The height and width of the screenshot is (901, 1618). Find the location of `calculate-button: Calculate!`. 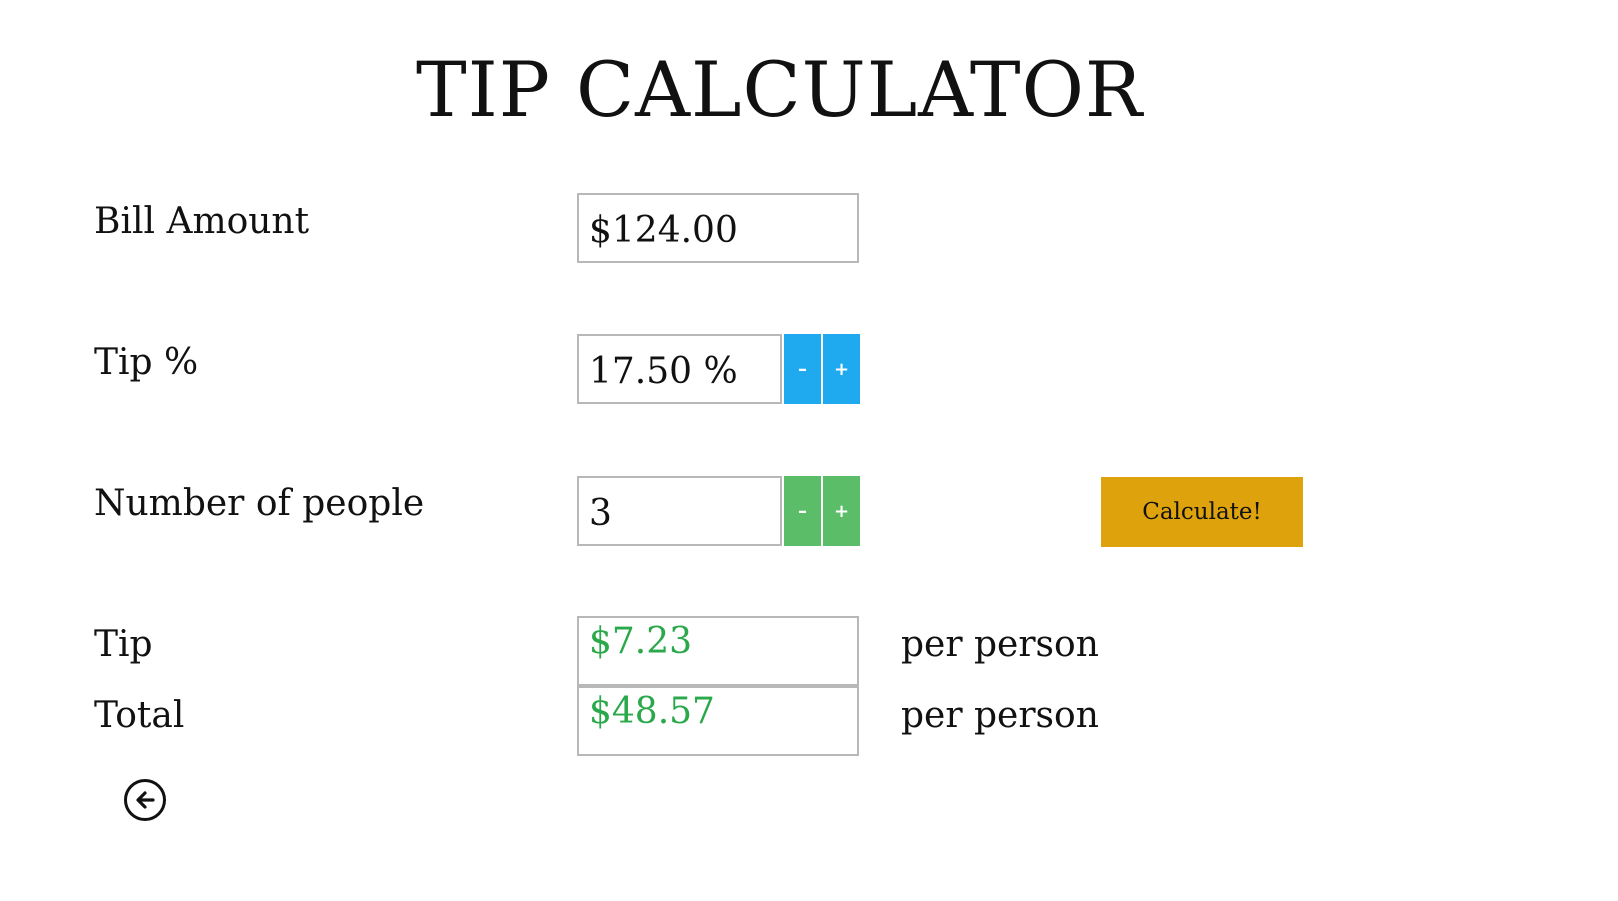

calculate-button: Calculate! is located at coordinates (1202, 512).